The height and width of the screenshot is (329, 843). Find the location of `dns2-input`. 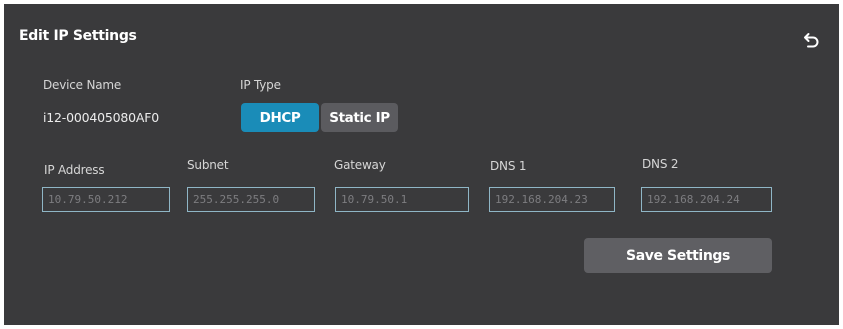

dns2-input is located at coordinates (706, 199).